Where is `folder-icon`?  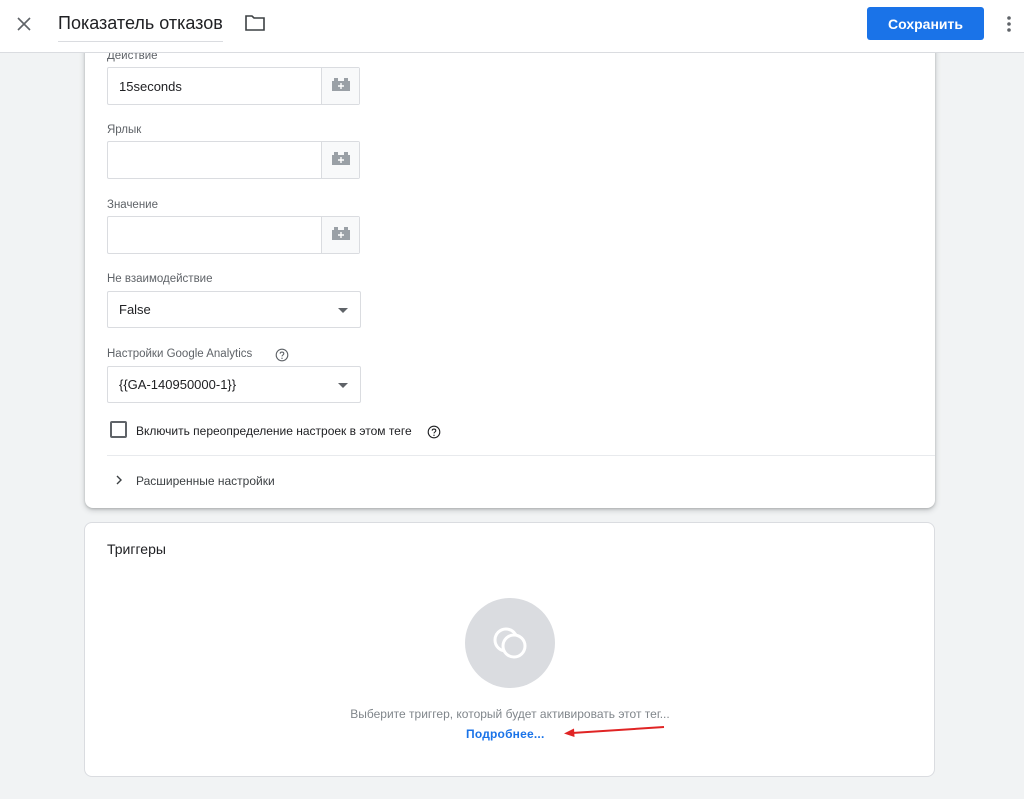
folder-icon is located at coordinates (255, 23).